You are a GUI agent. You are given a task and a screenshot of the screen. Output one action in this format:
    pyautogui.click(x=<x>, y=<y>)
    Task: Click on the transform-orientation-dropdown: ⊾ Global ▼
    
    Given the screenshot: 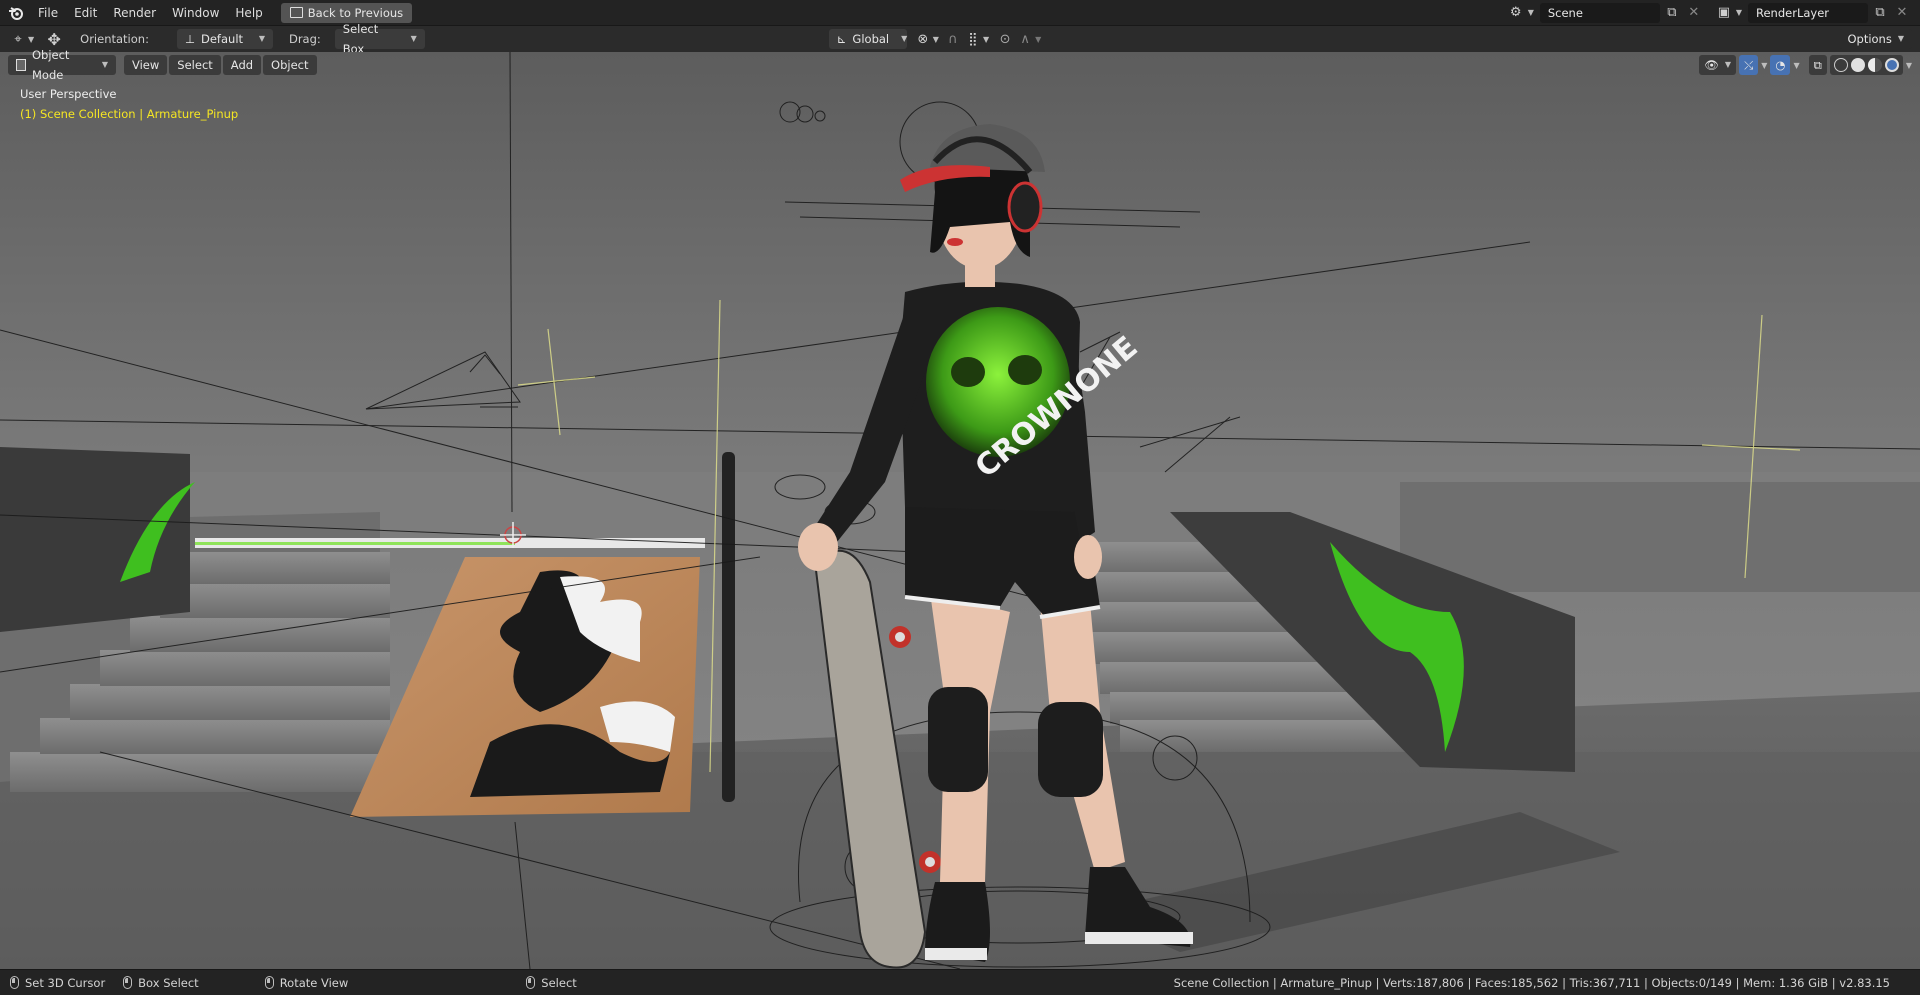 What is the action you would take?
    pyautogui.click(x=868, y=39)
    